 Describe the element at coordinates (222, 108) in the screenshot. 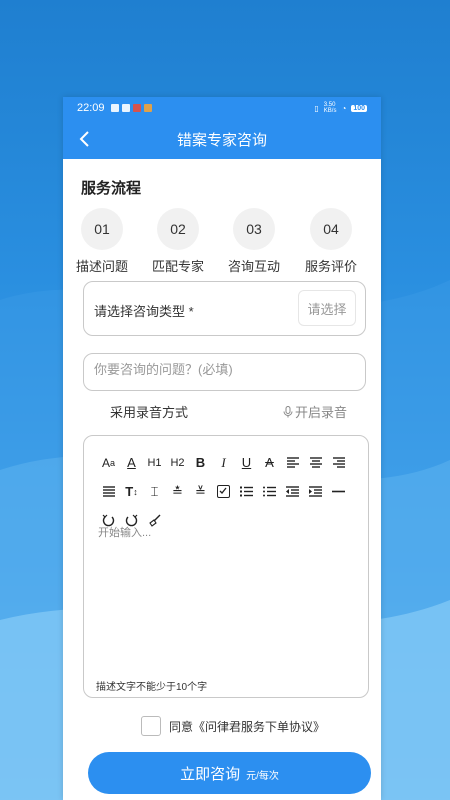

I see `status-bar: 22:09 ▯ 3.50 KB/s ◔ 100` at that location.